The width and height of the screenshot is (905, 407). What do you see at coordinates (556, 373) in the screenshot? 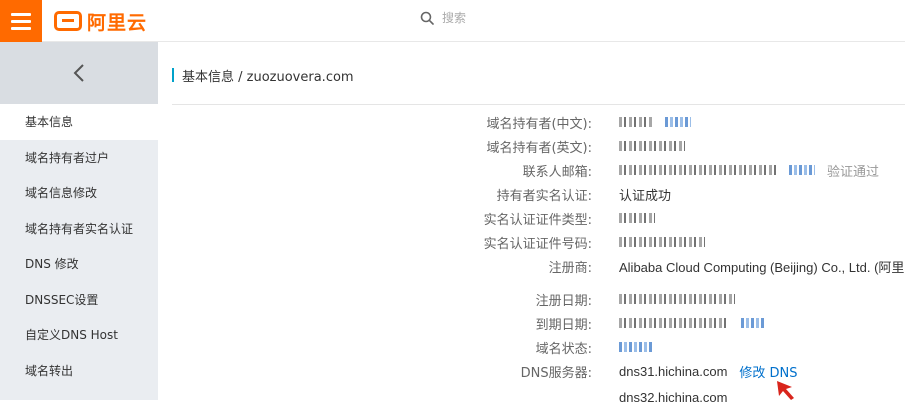
I see `field-label: DNS服务器:` at bounding box center [556, 373].